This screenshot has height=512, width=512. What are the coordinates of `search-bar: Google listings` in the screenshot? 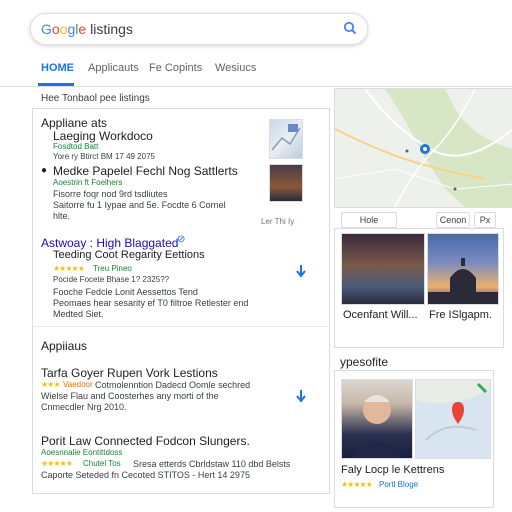 It's located at (199, 29).